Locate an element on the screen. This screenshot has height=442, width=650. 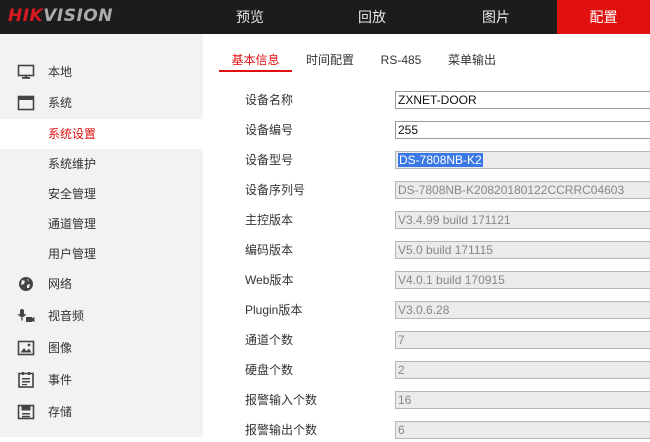
hikvision-logo: HIKVISION is located at coordinates (60, 16).